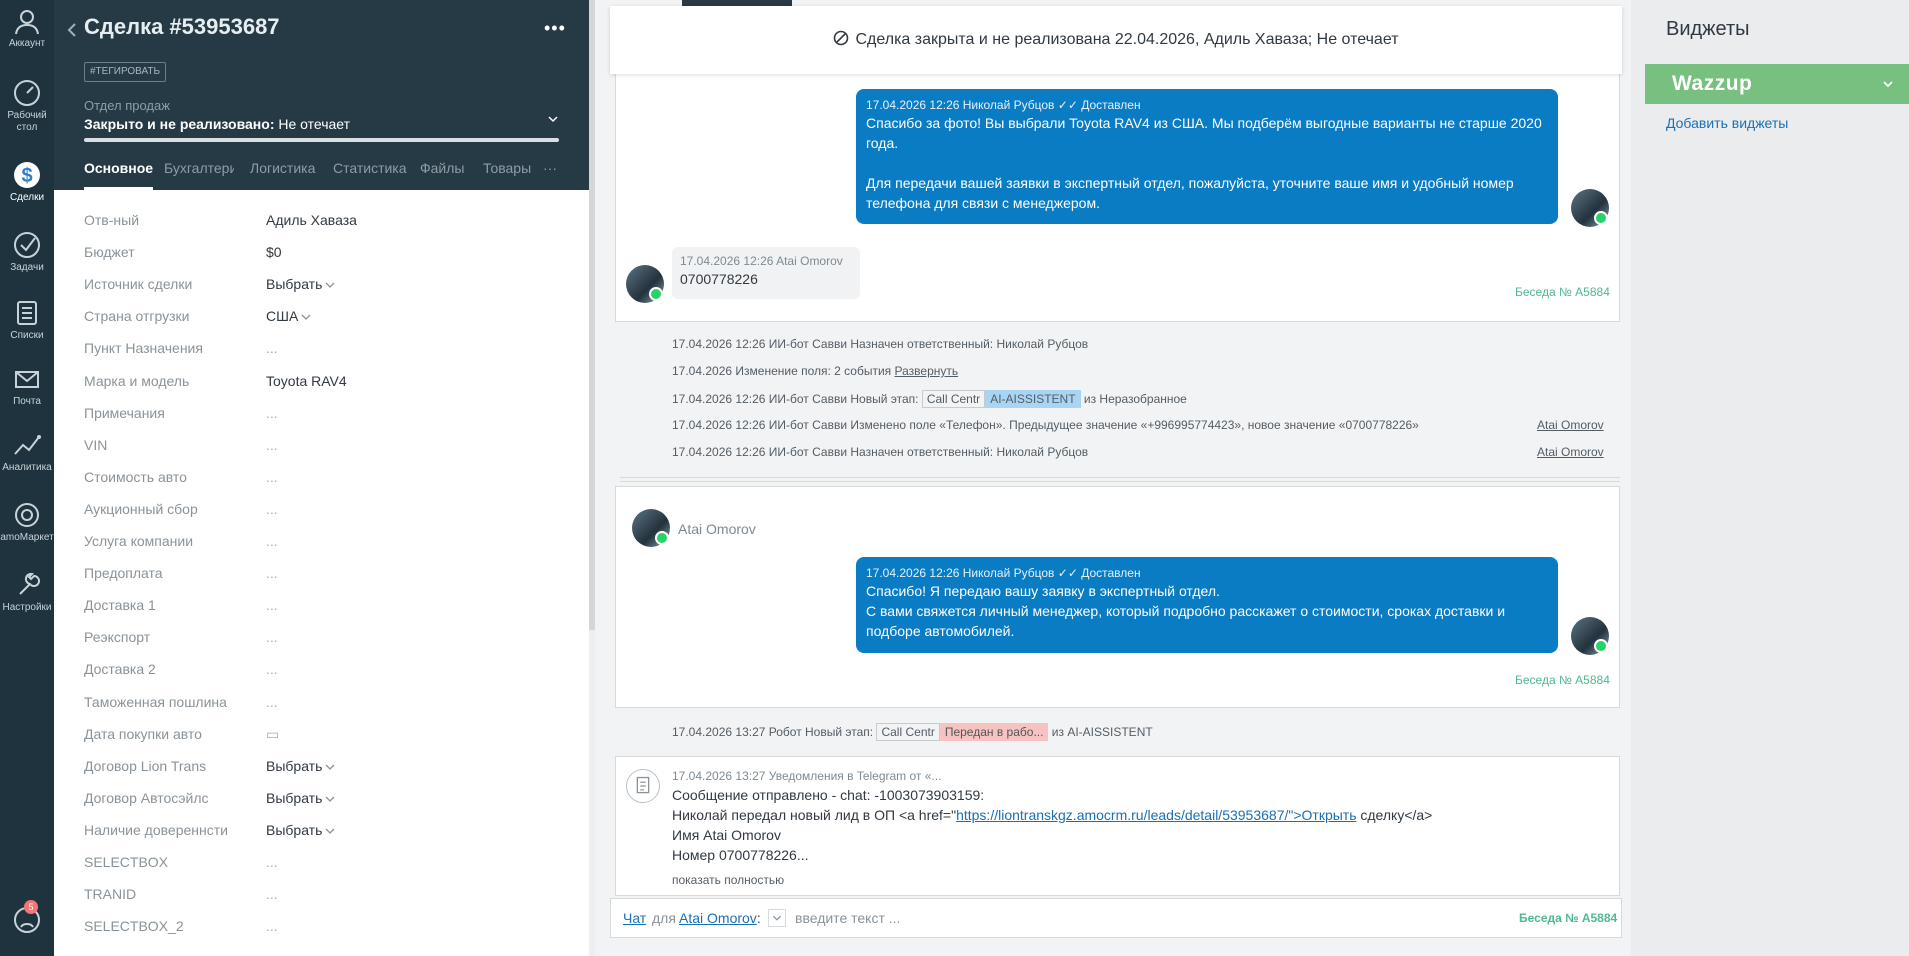 The image size is (1909, 956). I want to click on card-scrollbar, so click(592, 478).